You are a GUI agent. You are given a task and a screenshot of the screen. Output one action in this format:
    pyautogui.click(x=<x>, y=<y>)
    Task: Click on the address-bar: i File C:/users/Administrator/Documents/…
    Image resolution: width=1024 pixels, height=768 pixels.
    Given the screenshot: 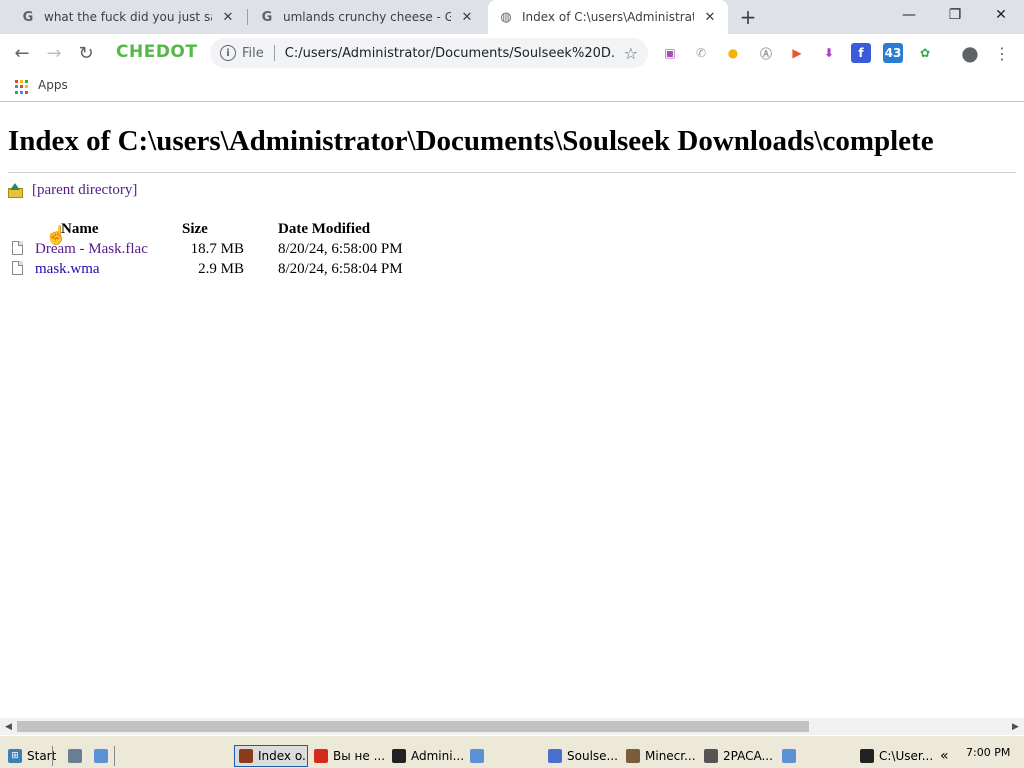 What is the action you would take?
    pyautogui.click(x=429, y=53)
    